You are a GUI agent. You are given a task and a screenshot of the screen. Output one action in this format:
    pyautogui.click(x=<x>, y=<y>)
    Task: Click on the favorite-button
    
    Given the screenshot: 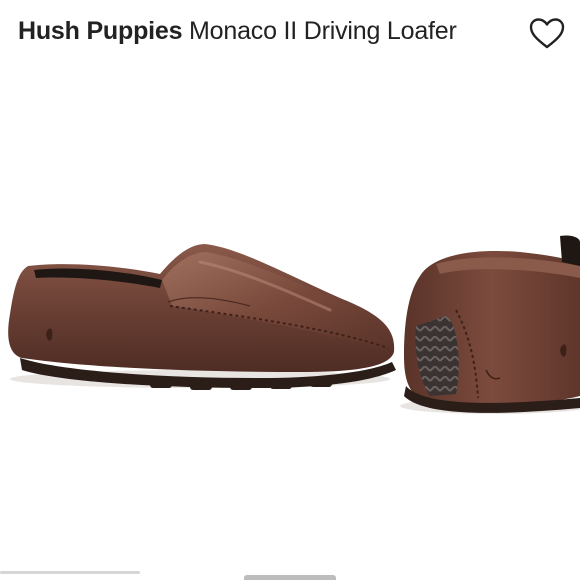 What is the action you would take?
    pyautogui.click(x=547, y=34)
    